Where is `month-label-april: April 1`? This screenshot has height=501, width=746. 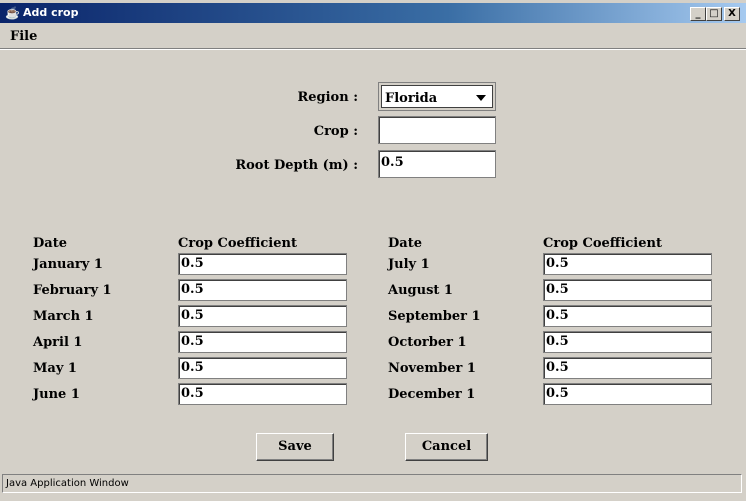
month-label-april: April 1 is located at coordinates (58, 342).